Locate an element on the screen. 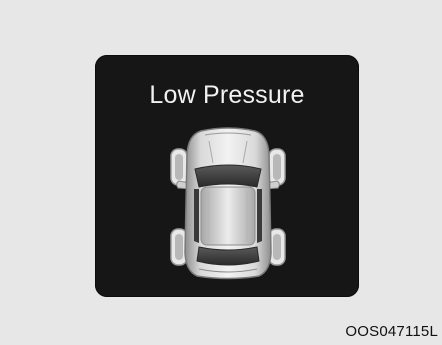 This screenshot has height=345, width=442. car-top-view-icon is located at coordinates (228, 203).